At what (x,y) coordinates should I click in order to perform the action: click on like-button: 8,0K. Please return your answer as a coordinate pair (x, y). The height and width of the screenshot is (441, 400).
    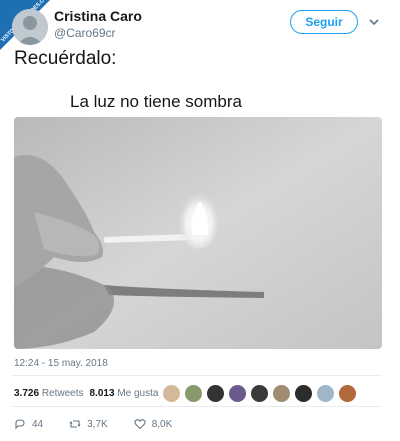
    Looking at the image, I should click on (153, 424).